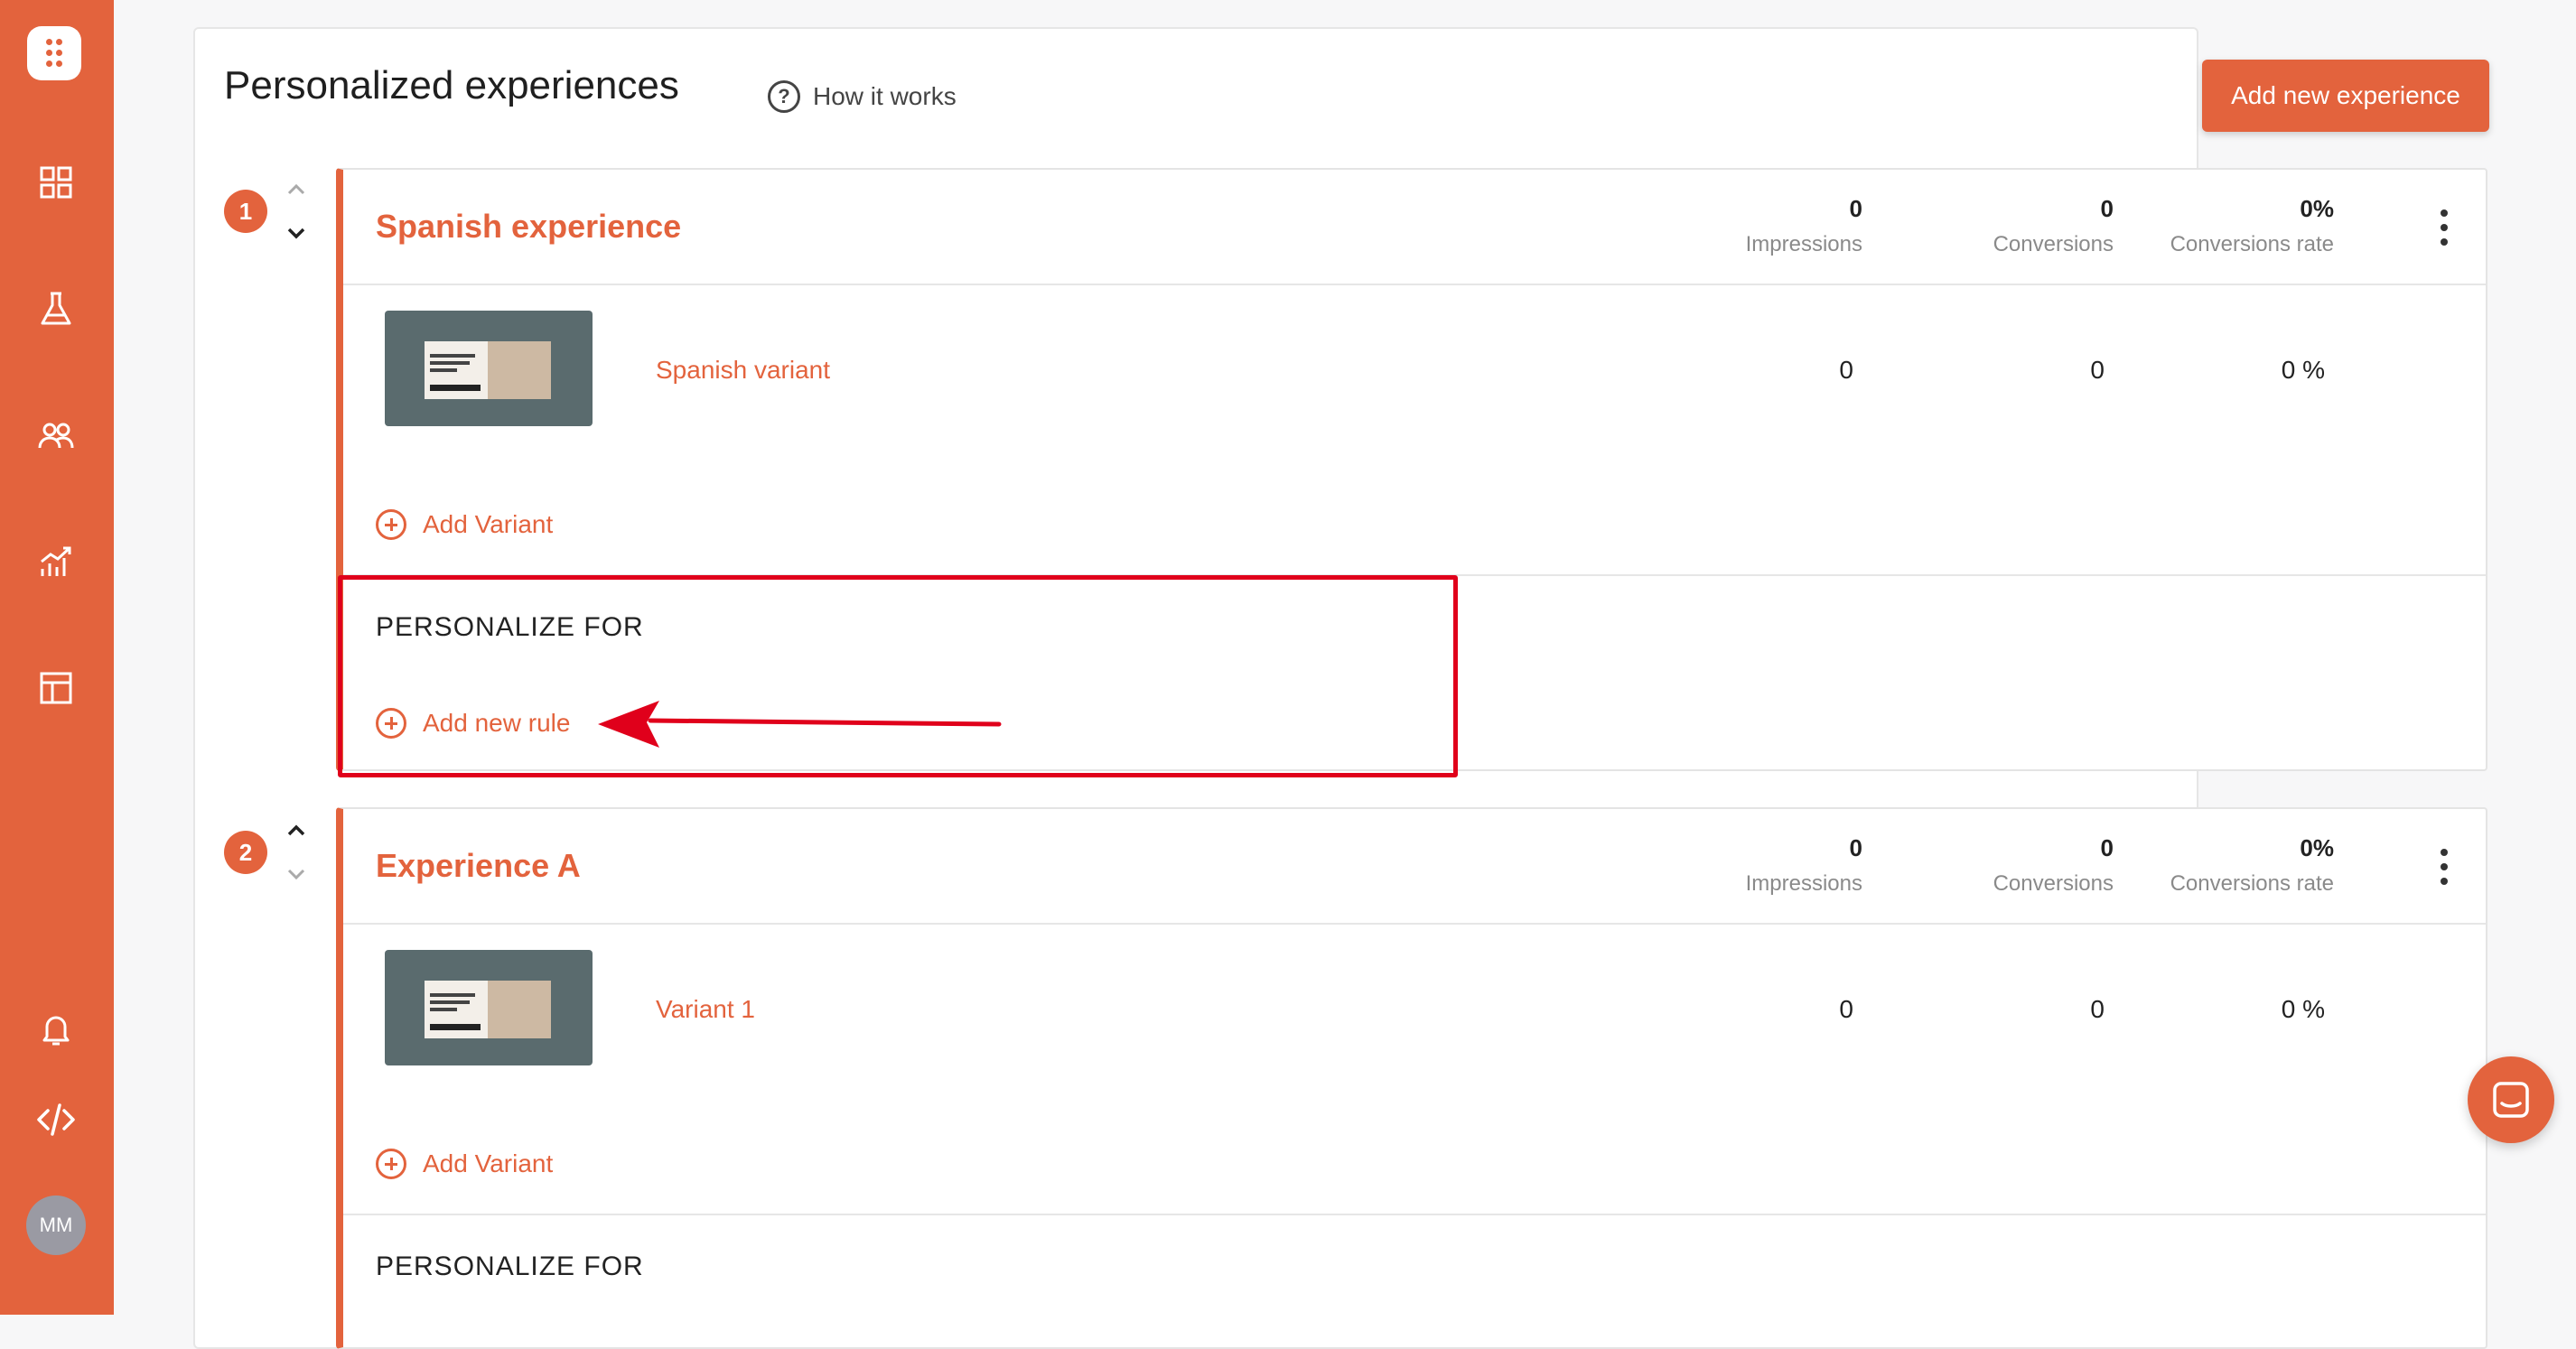 This screenshot has height=1349, width=2576. What do you see at coordinates (56, 182) in the screenshot?
I see `dashboard-icon` at bounding box center [56, 182].